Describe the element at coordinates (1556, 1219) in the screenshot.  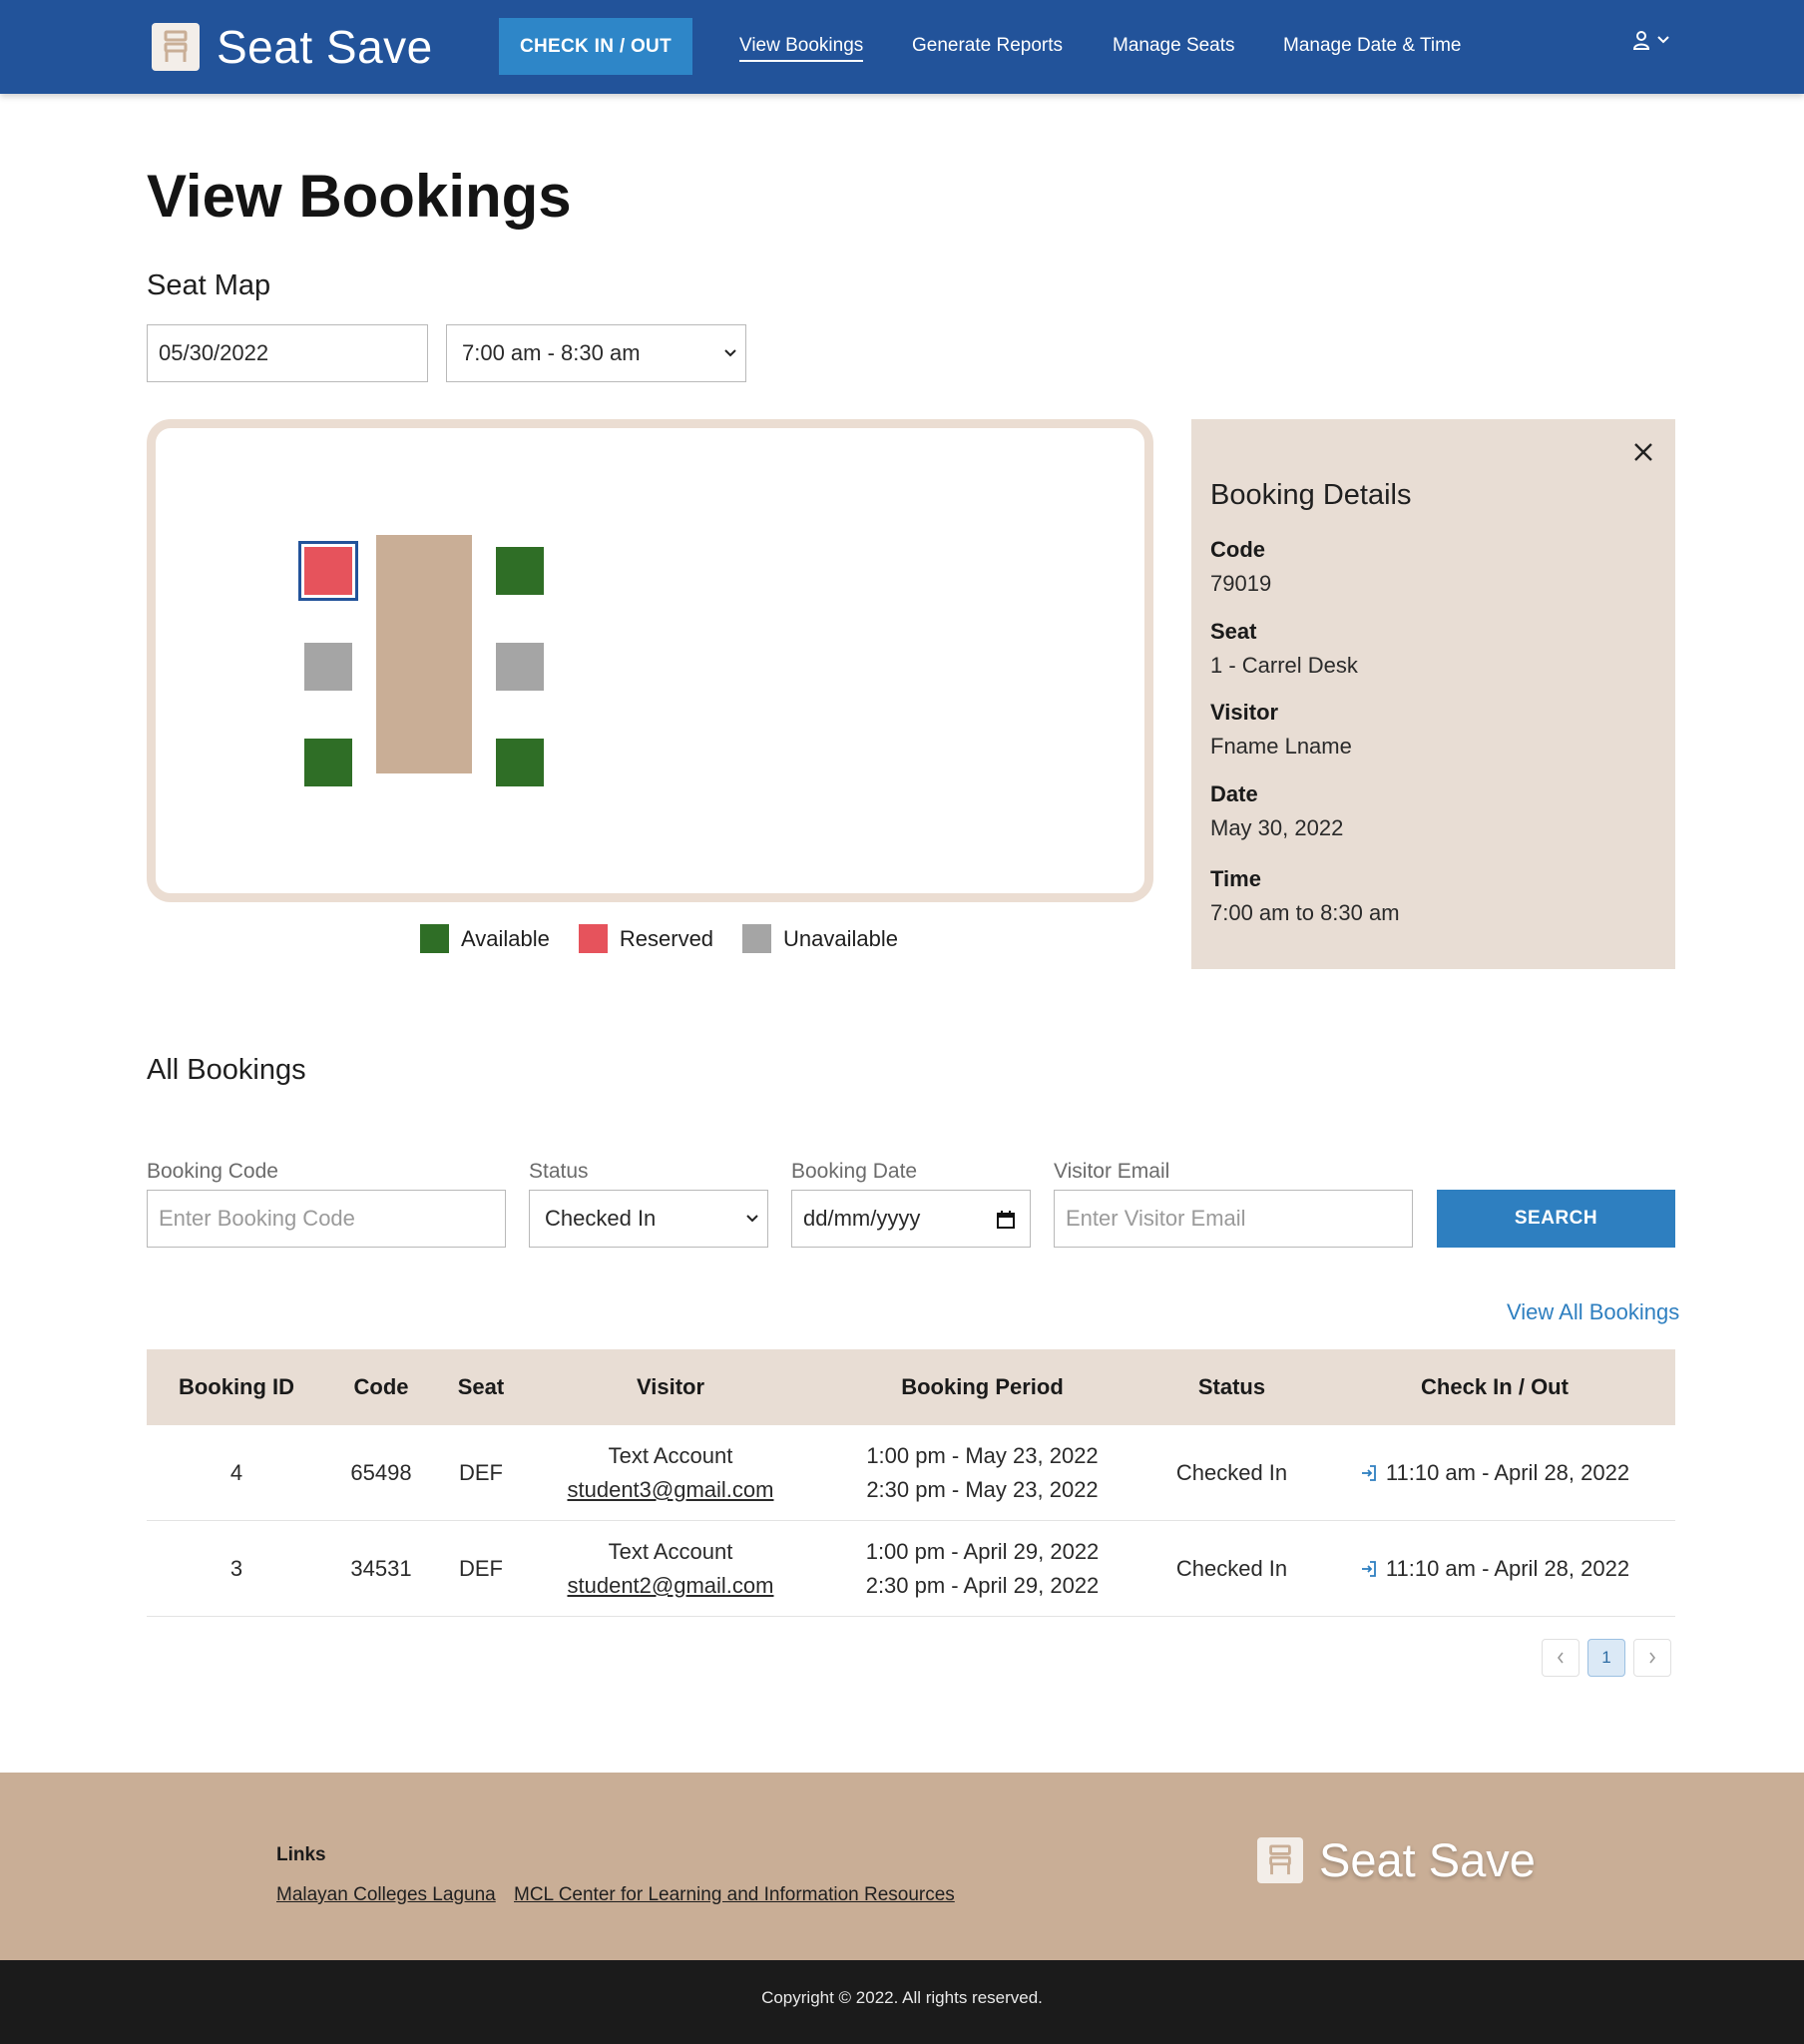
I see `search-button: SEARCH` at that location.